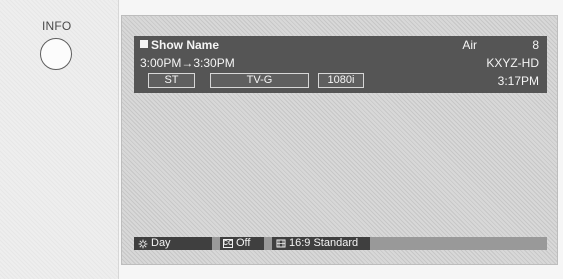 The height and width of the screenshot is (279, 563). I want to click on show-square-icon, so click(144, 44).